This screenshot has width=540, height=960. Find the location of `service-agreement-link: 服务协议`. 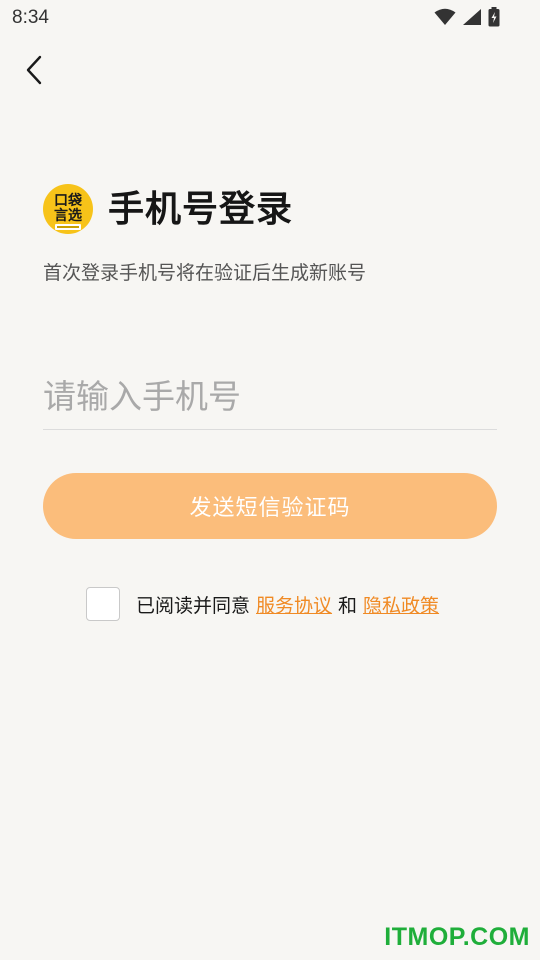

service-agreement-link: 服务协议 is located at coordinates (294, 604).